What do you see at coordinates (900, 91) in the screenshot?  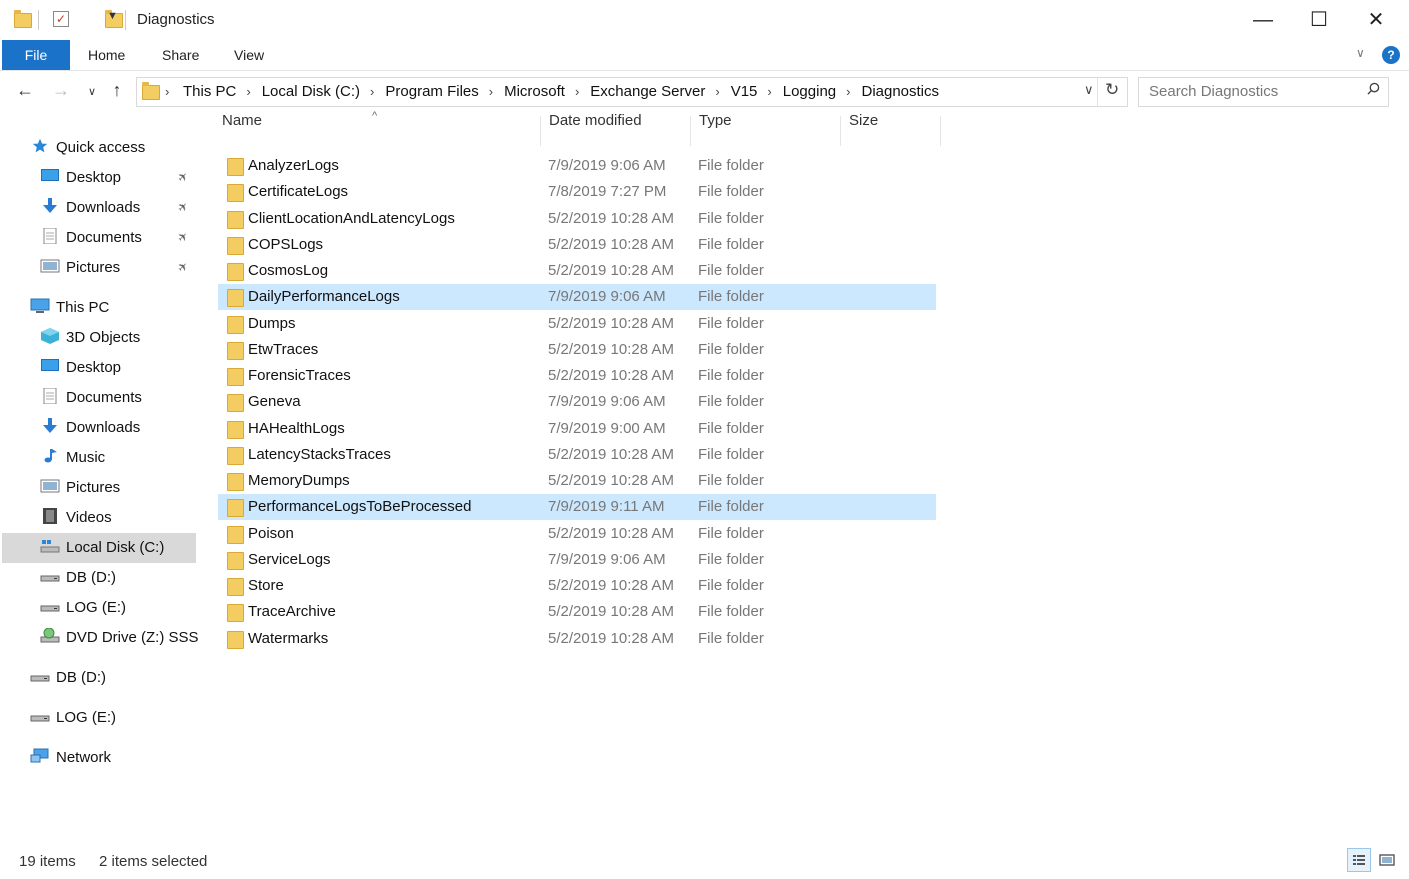 I see `breadcrumb-item: Diagnostics` at bounding box center [900, 91].